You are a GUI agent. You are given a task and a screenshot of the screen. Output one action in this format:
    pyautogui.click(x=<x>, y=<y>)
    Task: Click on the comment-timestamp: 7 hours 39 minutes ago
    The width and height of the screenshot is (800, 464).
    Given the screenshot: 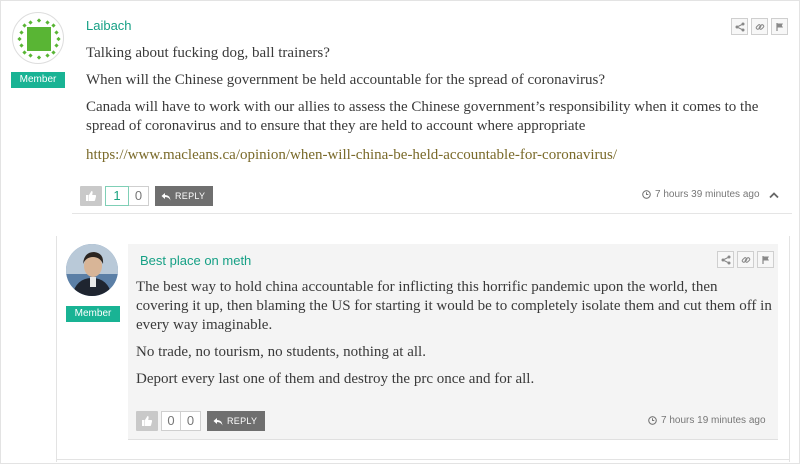 What is the action you would take?
    pyautogui.click(x=701, y=194)
    